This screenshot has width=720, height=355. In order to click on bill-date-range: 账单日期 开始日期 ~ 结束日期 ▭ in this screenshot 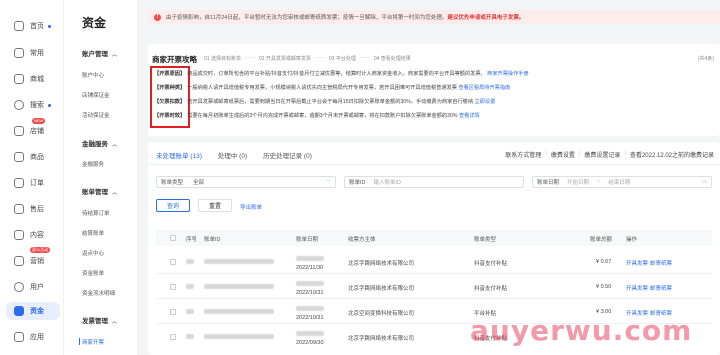, I will do `click(622, 182)`.